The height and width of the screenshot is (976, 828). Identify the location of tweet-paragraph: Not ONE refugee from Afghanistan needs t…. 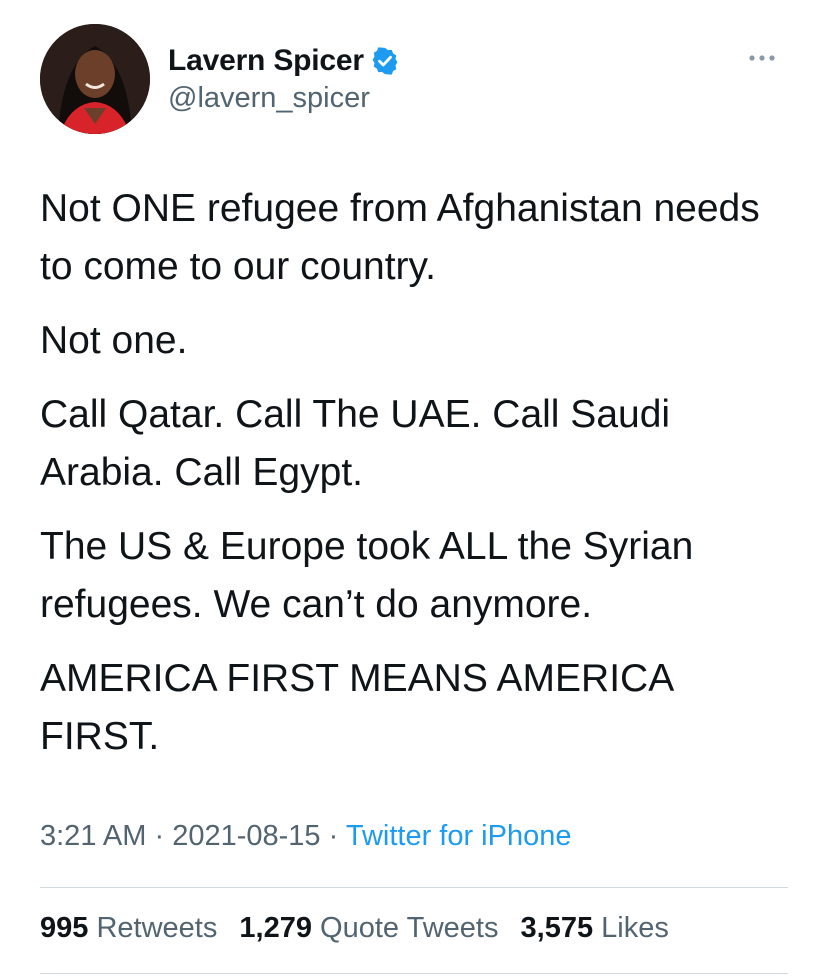
(400, 237).